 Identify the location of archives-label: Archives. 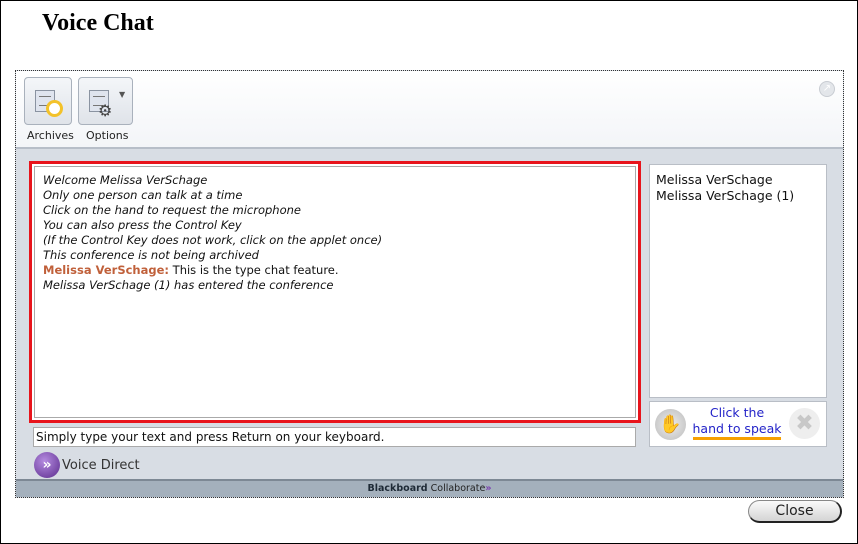
(50, 135).